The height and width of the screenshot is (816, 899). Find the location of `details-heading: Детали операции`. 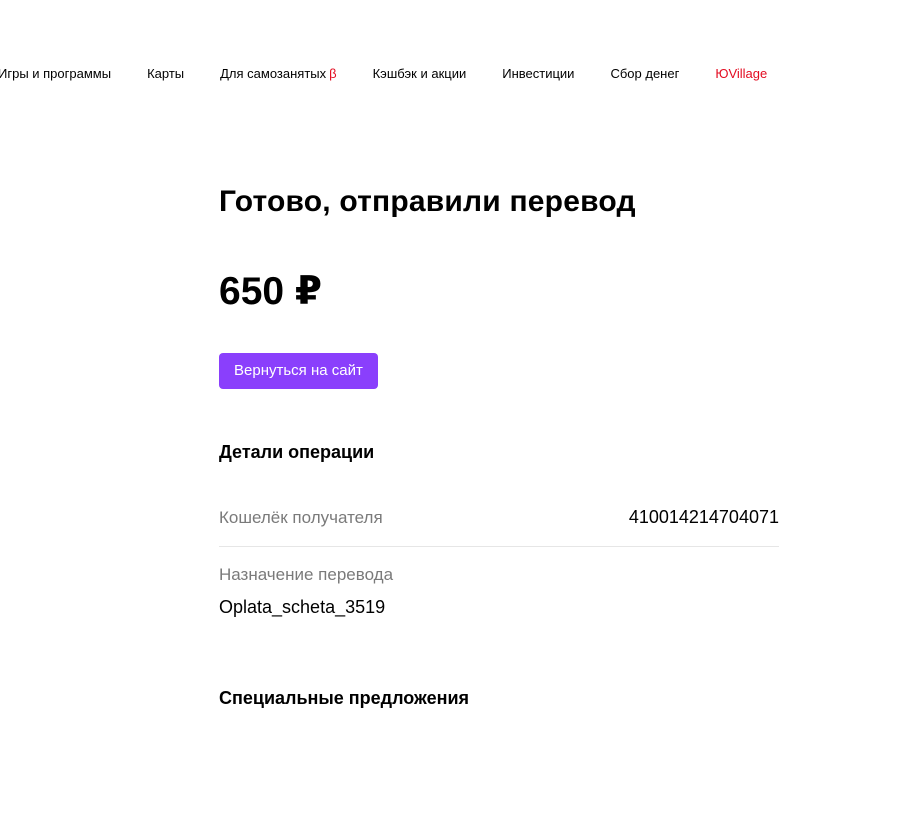

details-heading: Детали операции is located at coordinates (297, 452).